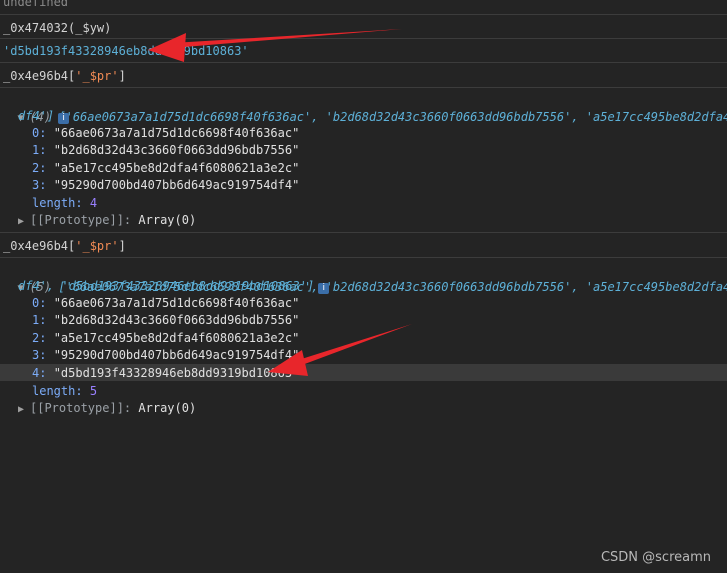 This screenshot has height=573, width=727. Describe the element at coordinates (655, 557) in the screenshot. I see `watermark-text: CSDN @screamn` at that location.